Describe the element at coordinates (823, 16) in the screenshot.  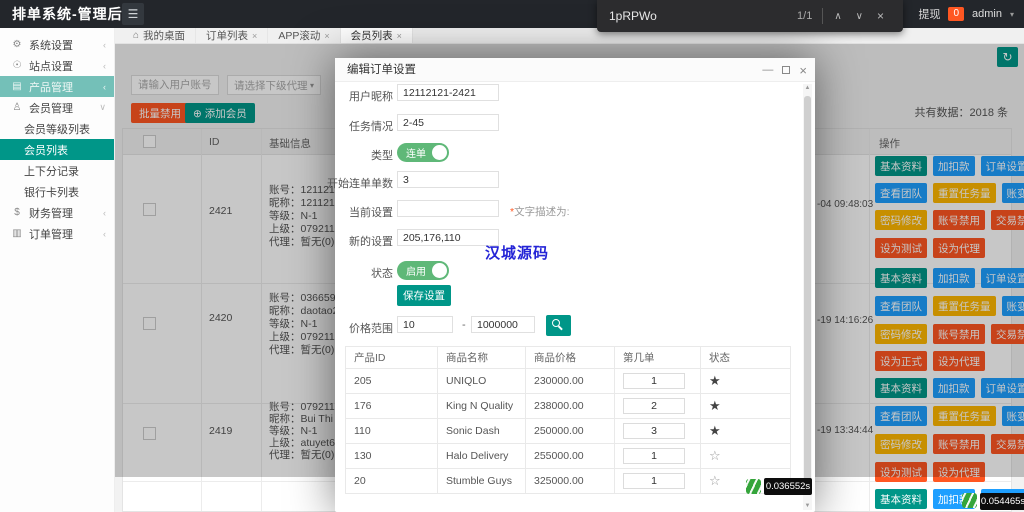
I see `divider` at that location.